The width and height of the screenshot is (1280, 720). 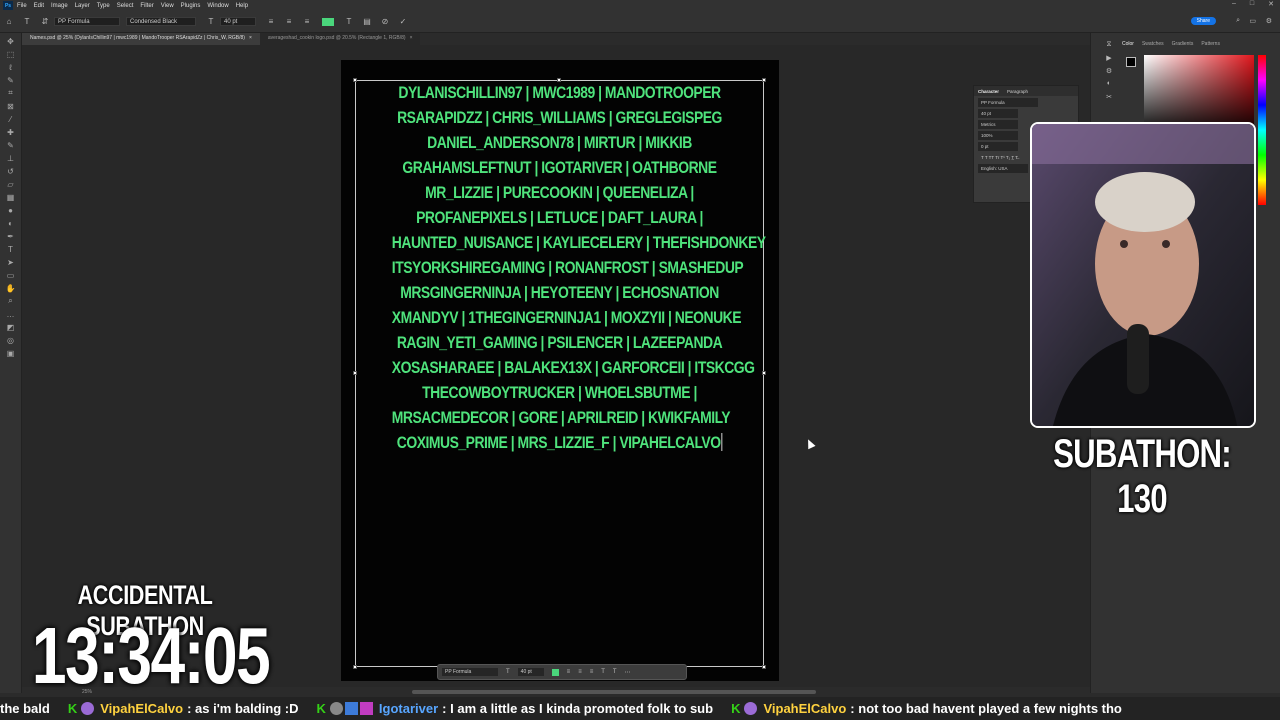 What do you see at coordinates (161, 21) in the screenshot?
I see `font-style-select: Condensed Black` at bounding box center [161, 21].